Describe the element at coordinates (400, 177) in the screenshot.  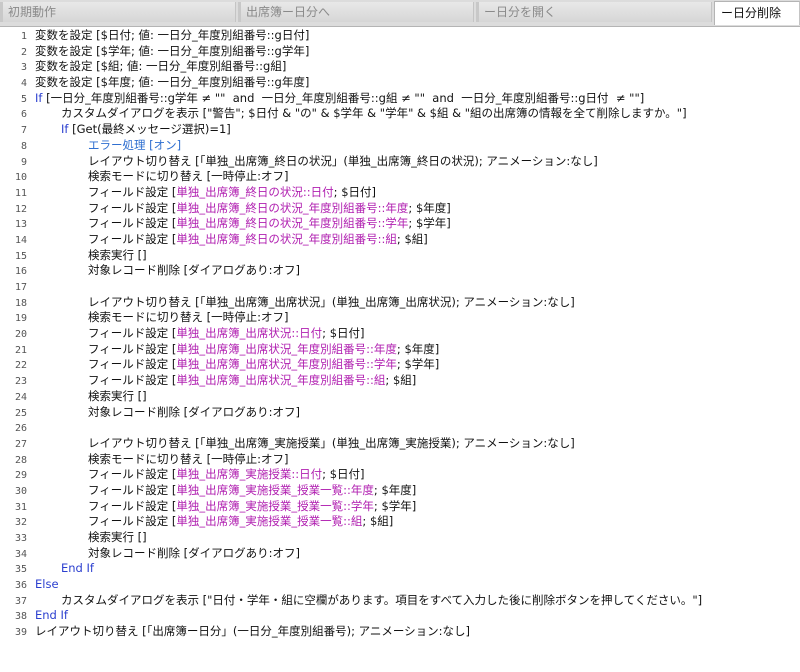
I see `script-line: 10 検索モードに切り替え [一時停止:オフ]` at that location.